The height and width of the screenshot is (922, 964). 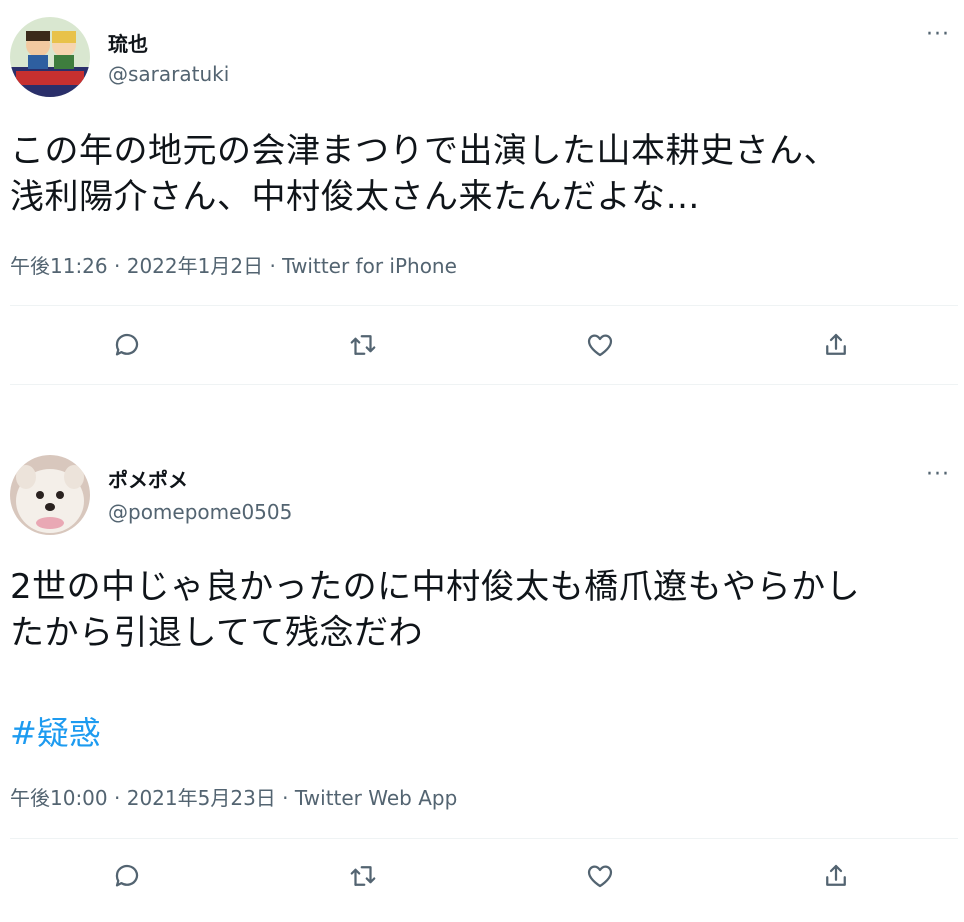 I want to click on display-name: 琉也, so click(x=128, y=42).